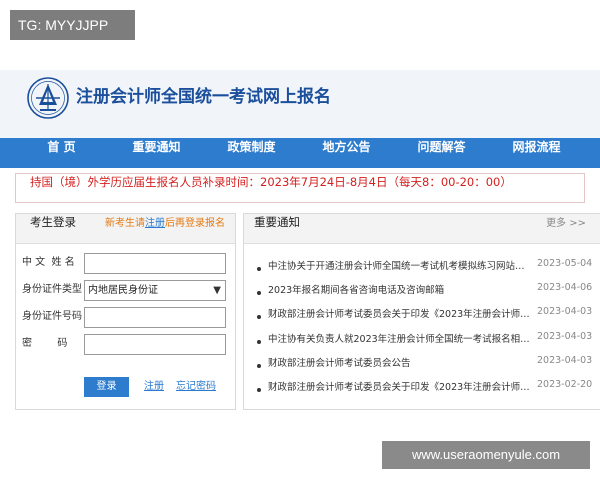 This screenshot has height=480, width=600. I want to click on password-label: 密 码, so click(45, 343).